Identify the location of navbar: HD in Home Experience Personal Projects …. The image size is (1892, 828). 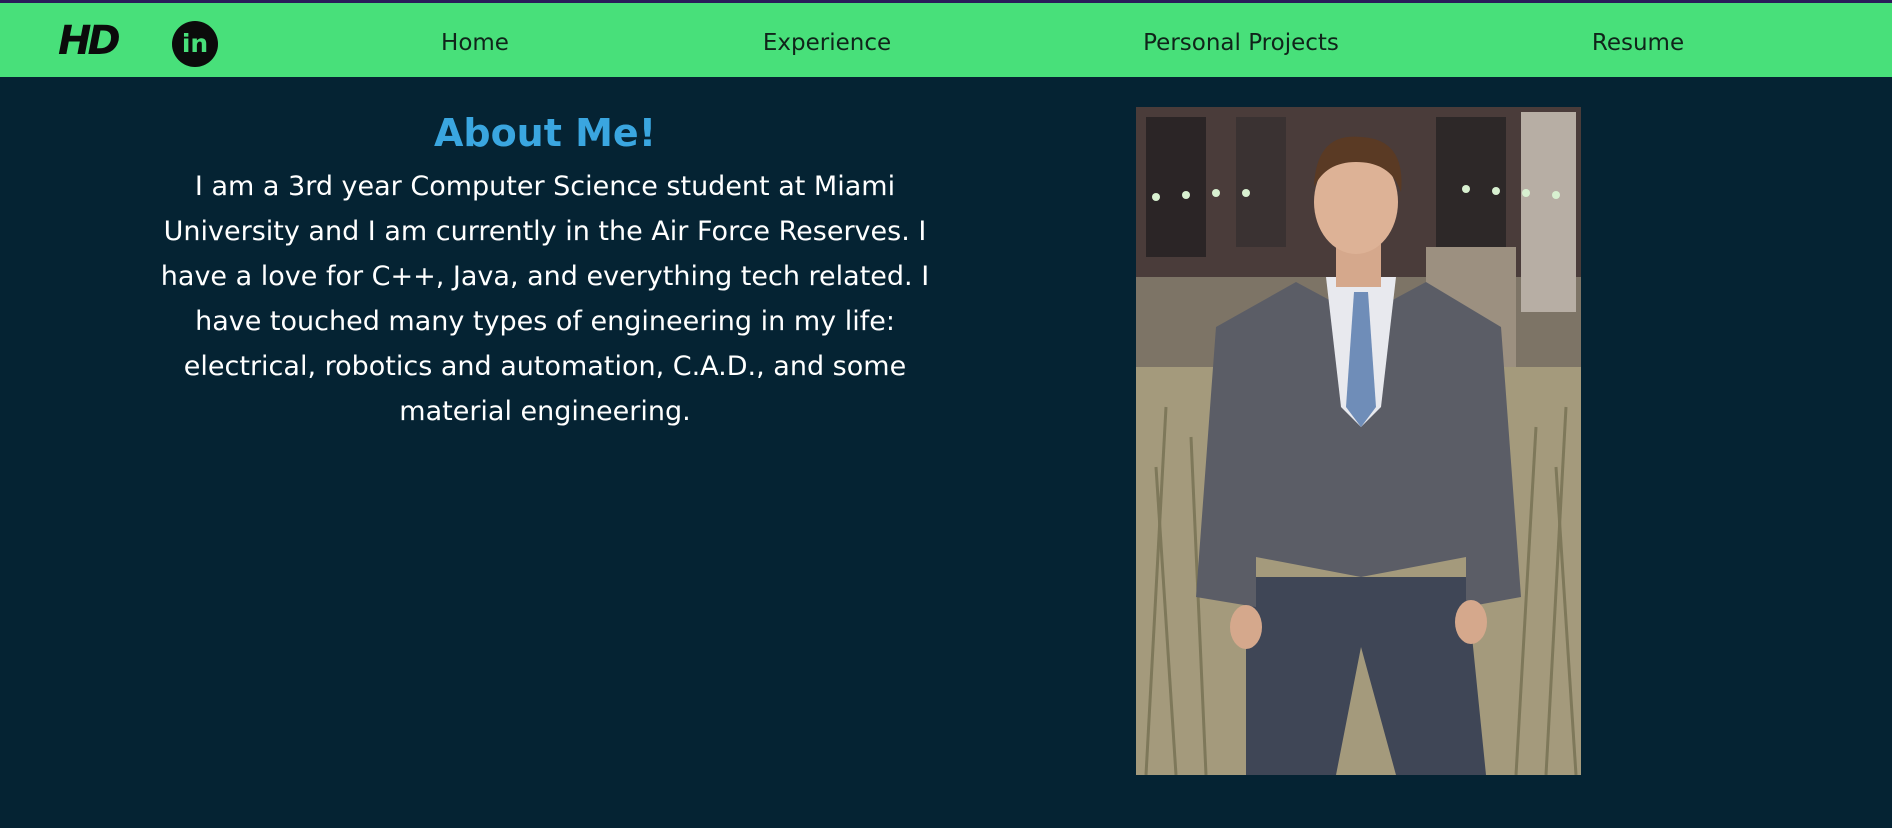
(946, 40).